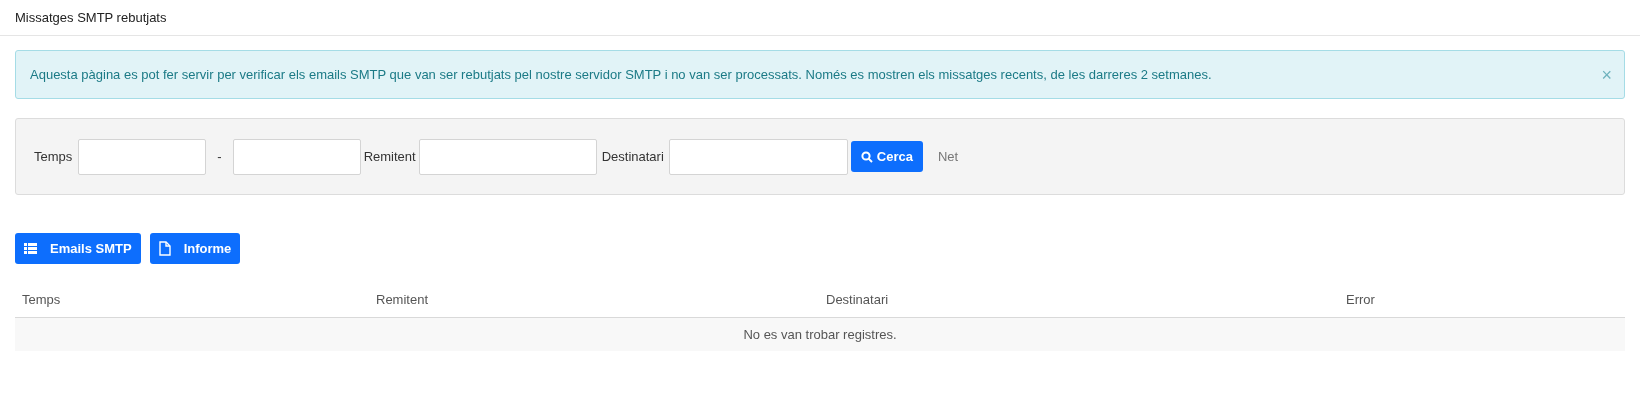  Describe the element at coordinates (402, 300) in the screenshot. I see `column-header: Remitent` at that location.